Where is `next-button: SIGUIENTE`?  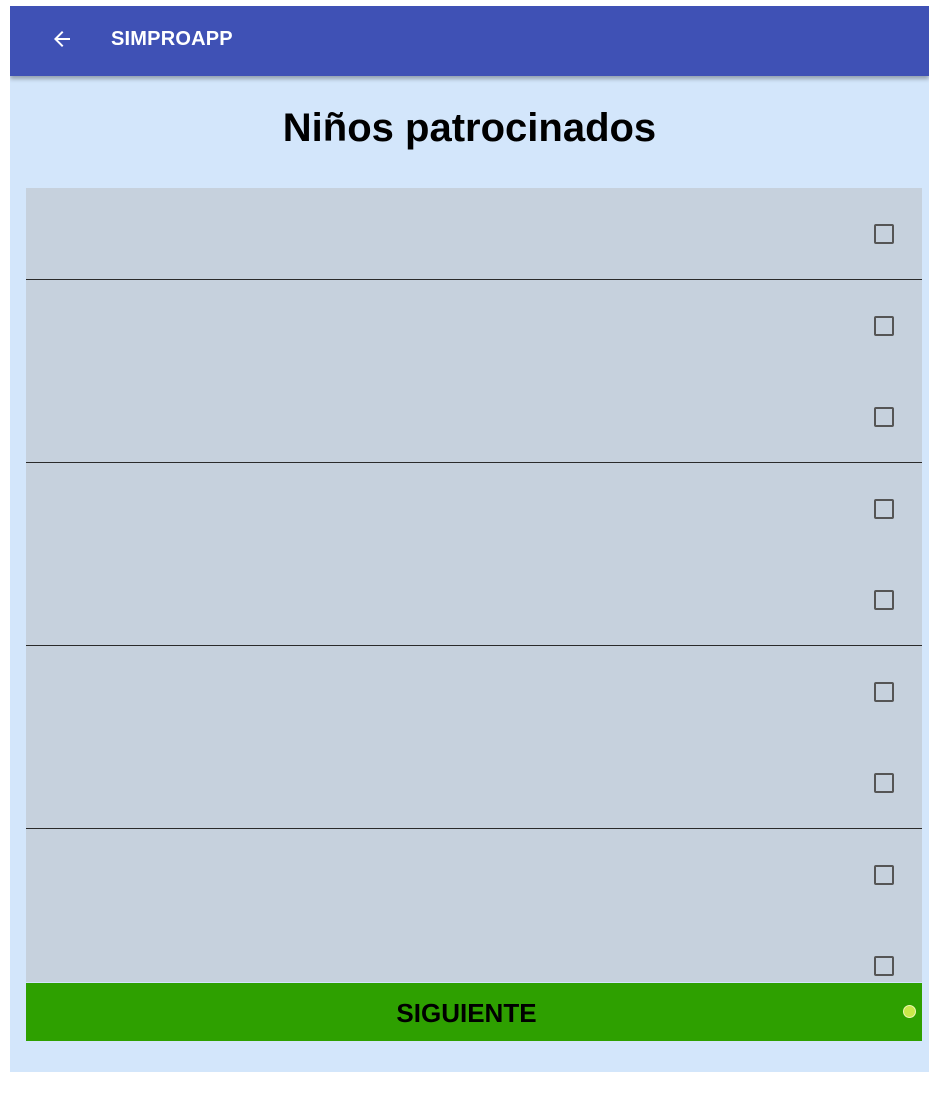 next-button: SIGUIENTE is located at coordinates (474, 1012).